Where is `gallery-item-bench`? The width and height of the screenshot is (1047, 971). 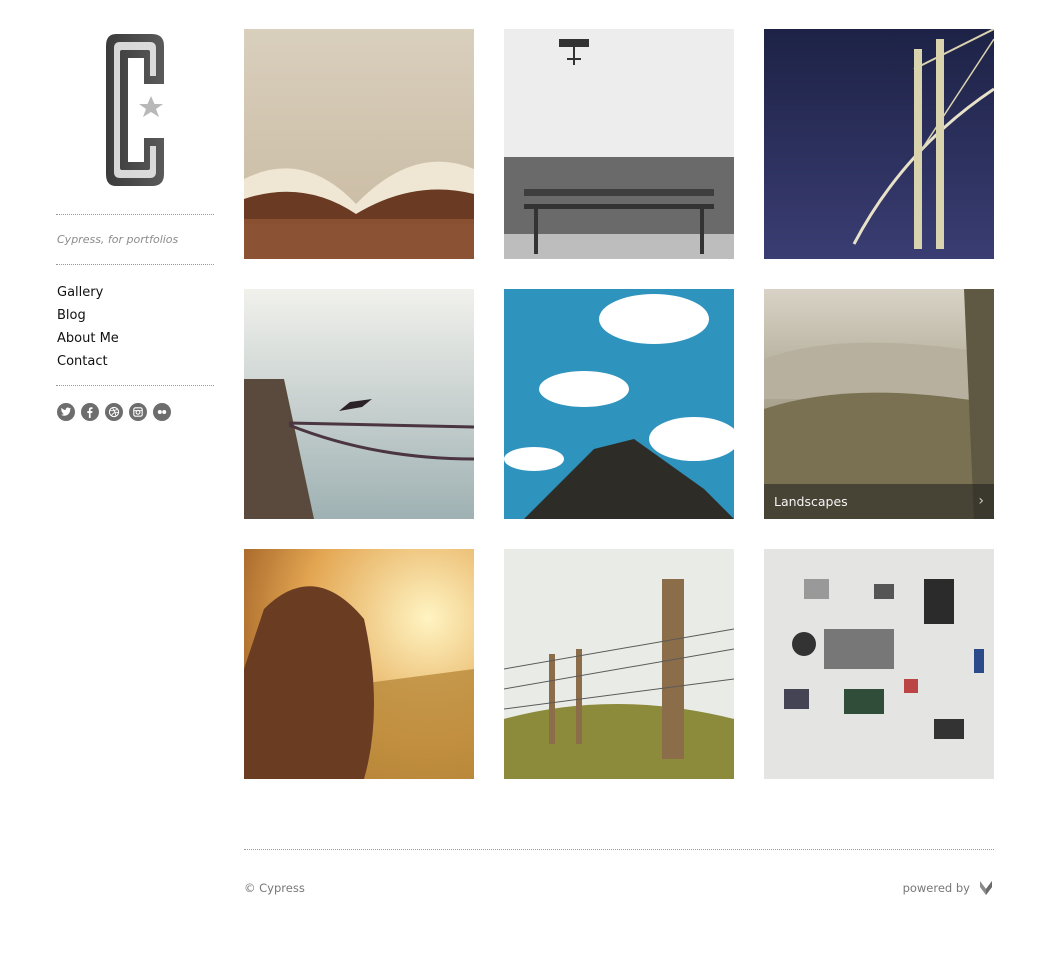
gallery-item-bench is located at coordinates (619, 144).